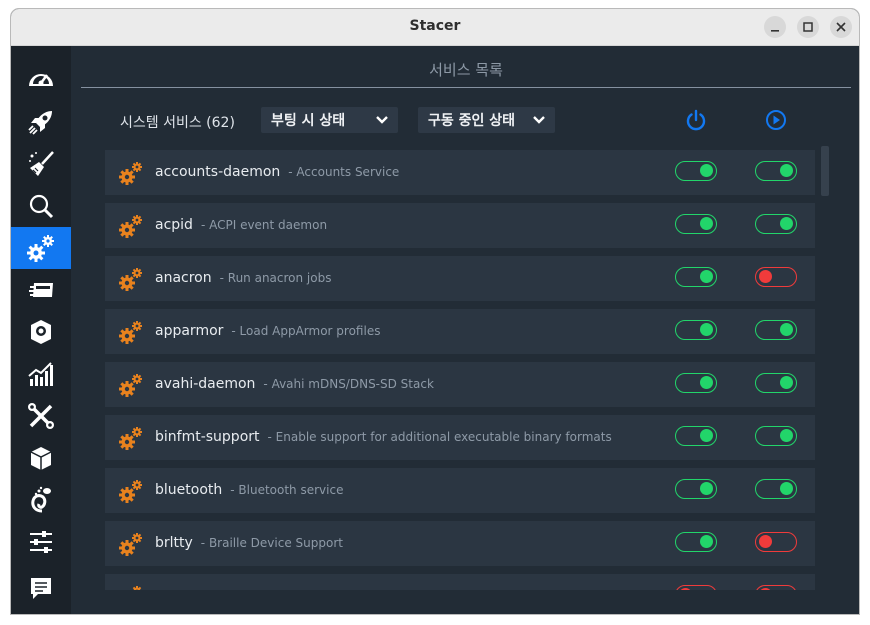  What do you see at coordinates (41, 416) in the screenshot?
I see `sidebar-item-tools` at bounding box center [41, 416].